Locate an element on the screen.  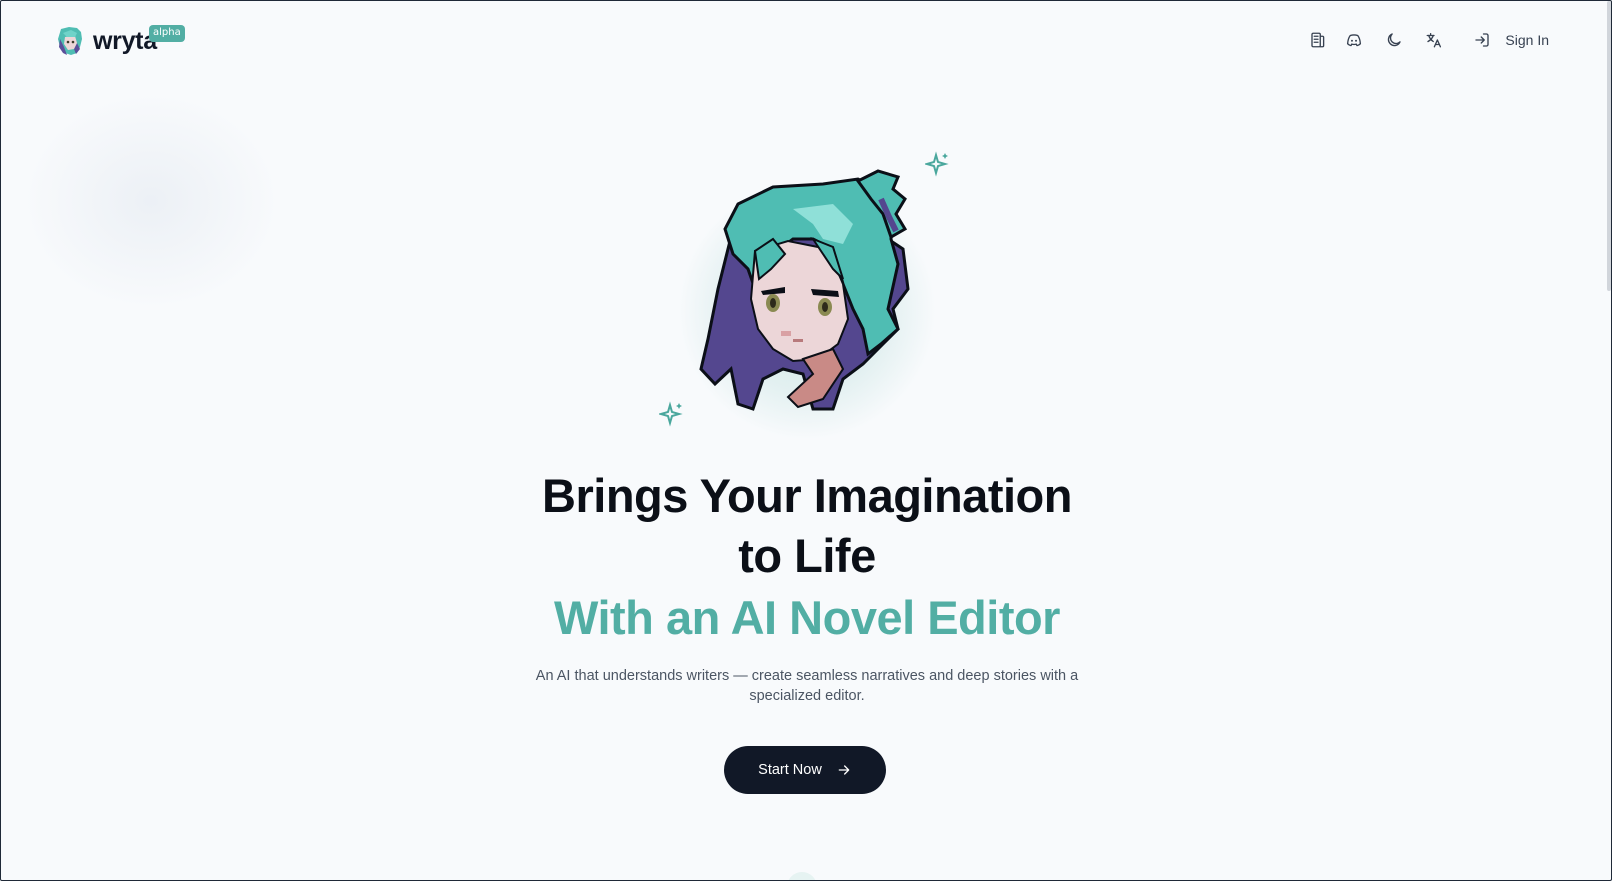
login-icon is located at coordinates (1482, 40).